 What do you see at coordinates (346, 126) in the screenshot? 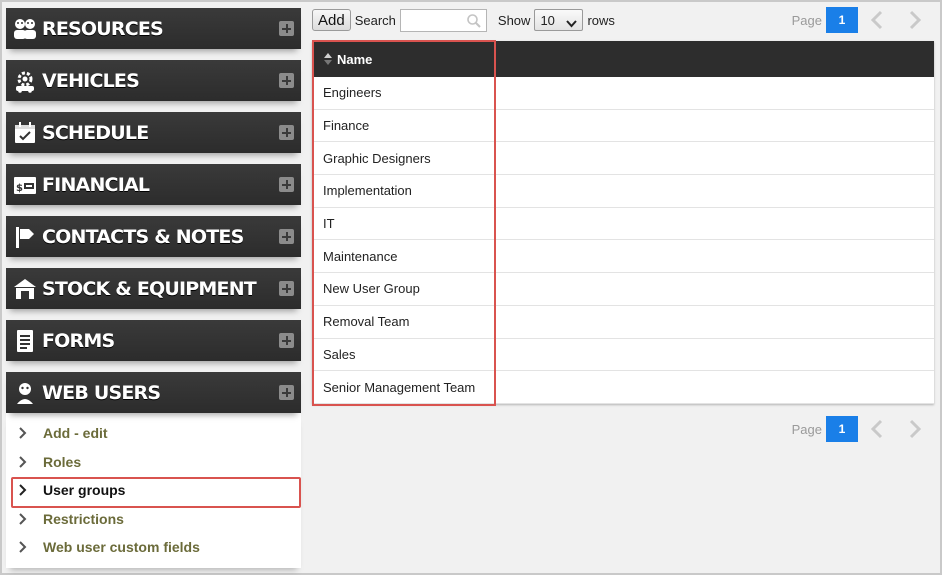
I see `row-name: Finance` at bounding box center [346, 126].